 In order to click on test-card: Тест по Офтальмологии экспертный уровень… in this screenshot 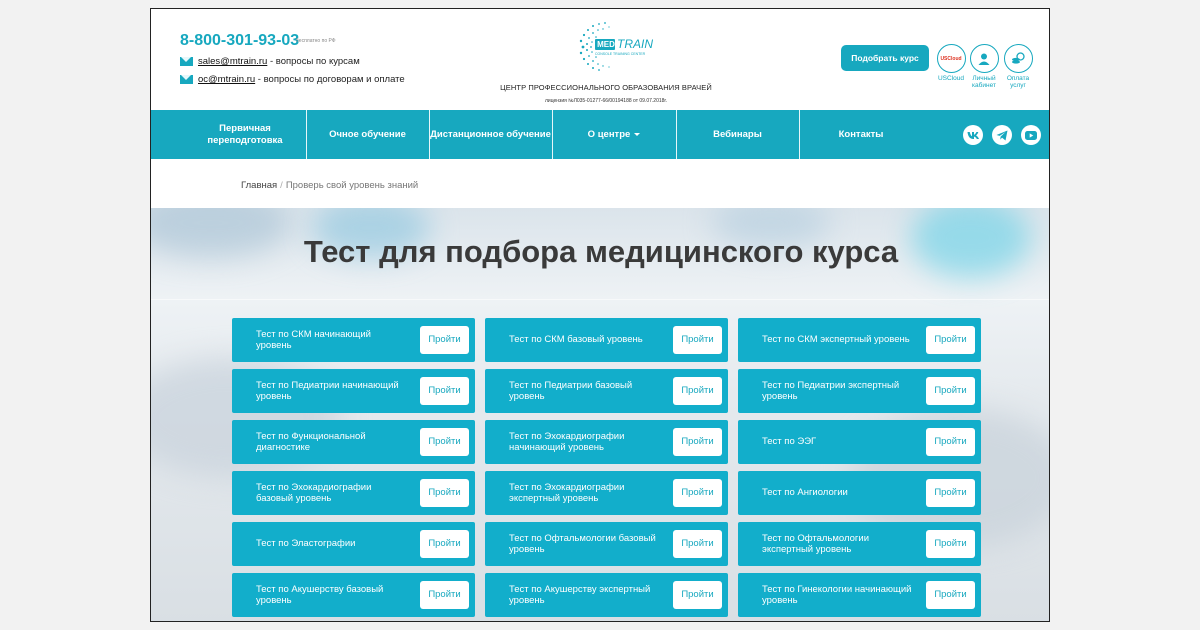, I will do `click(859, 544)`.